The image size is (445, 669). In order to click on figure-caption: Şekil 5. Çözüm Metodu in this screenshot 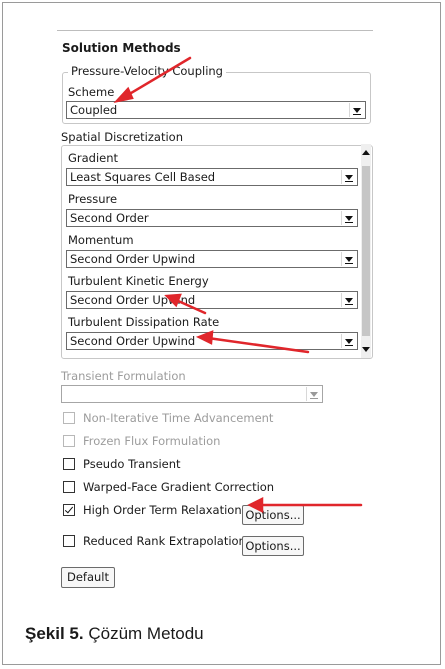, I will do `click(114, 634)`.